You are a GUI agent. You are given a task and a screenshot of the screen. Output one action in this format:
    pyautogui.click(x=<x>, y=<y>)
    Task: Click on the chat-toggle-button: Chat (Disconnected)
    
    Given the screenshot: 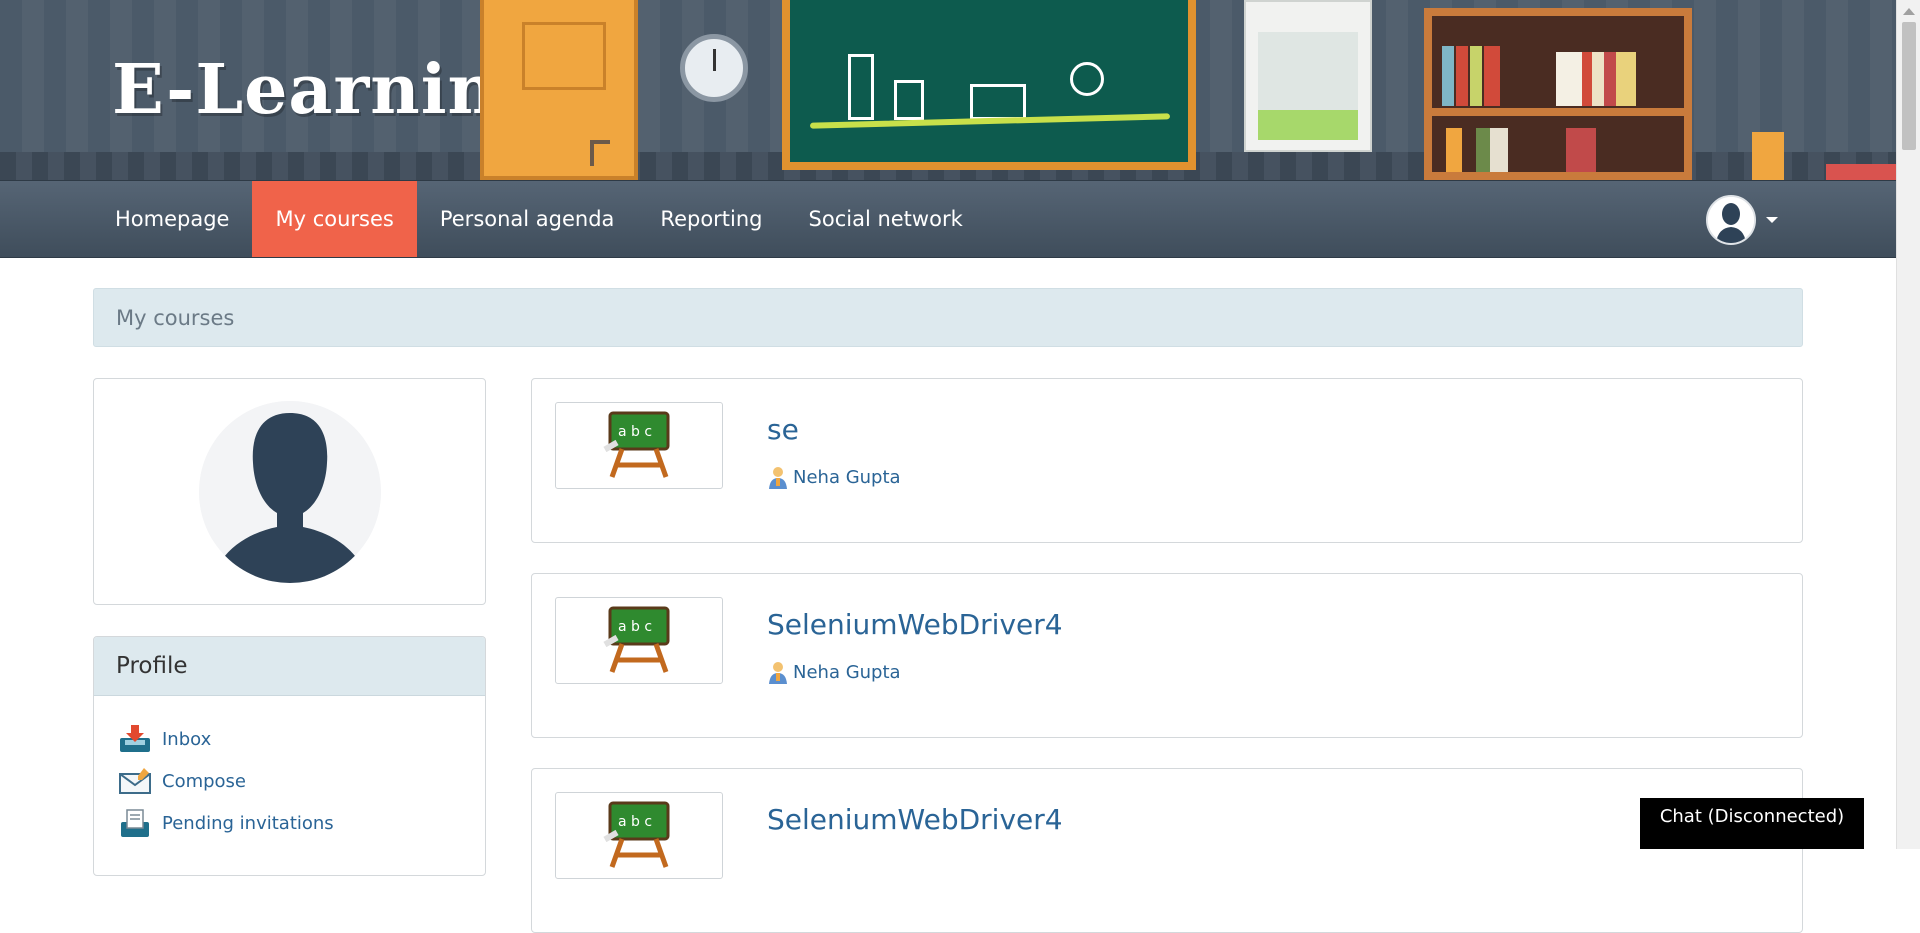 What is the action you would take?
    pyautogui.click(x=1752, y=823)
    